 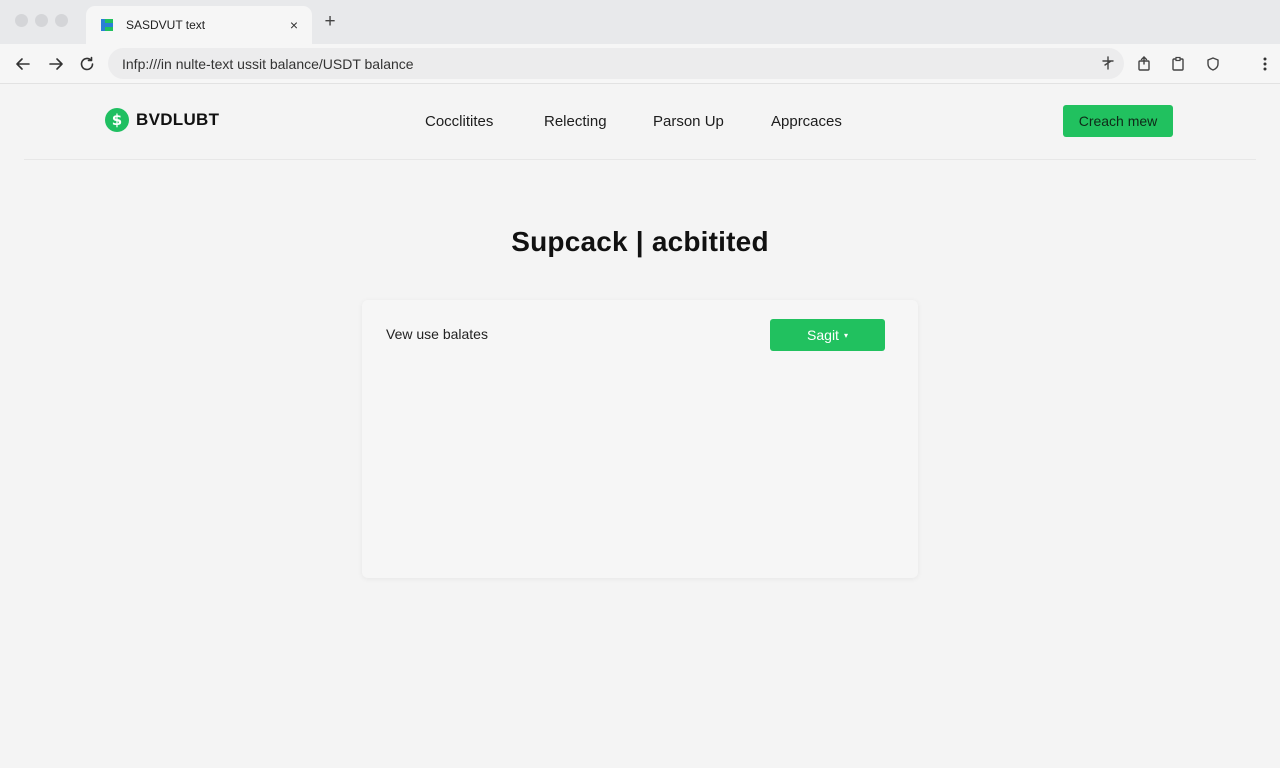 I want to click on new-tab-icon: +, so click(x=330, y=22).